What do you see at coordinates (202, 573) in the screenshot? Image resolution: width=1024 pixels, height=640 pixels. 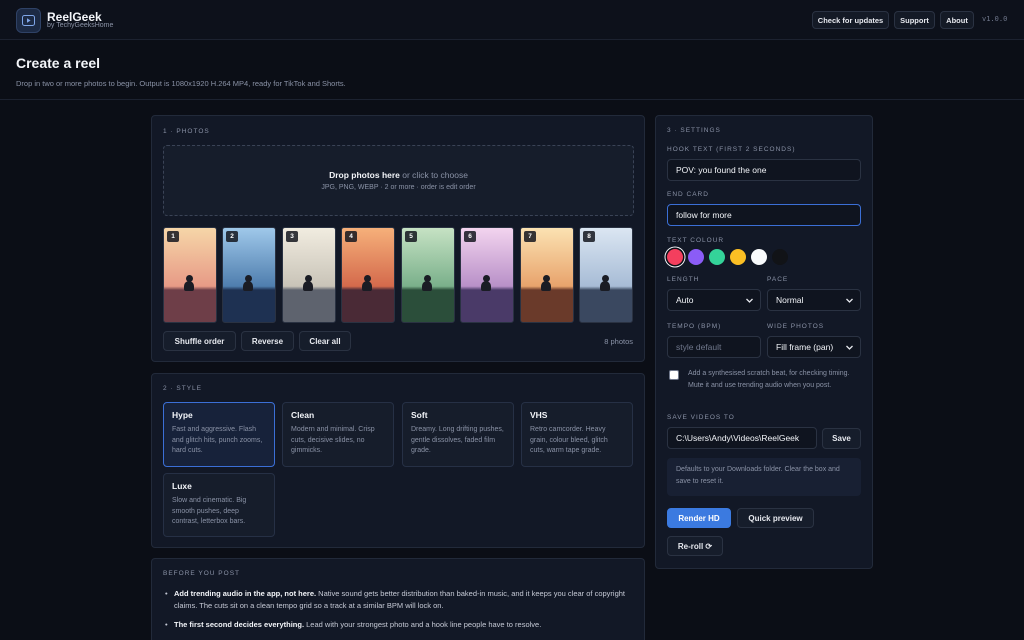 I see `tips-section-title: BEFORE YOU POST` at bounding box center [202, 573].